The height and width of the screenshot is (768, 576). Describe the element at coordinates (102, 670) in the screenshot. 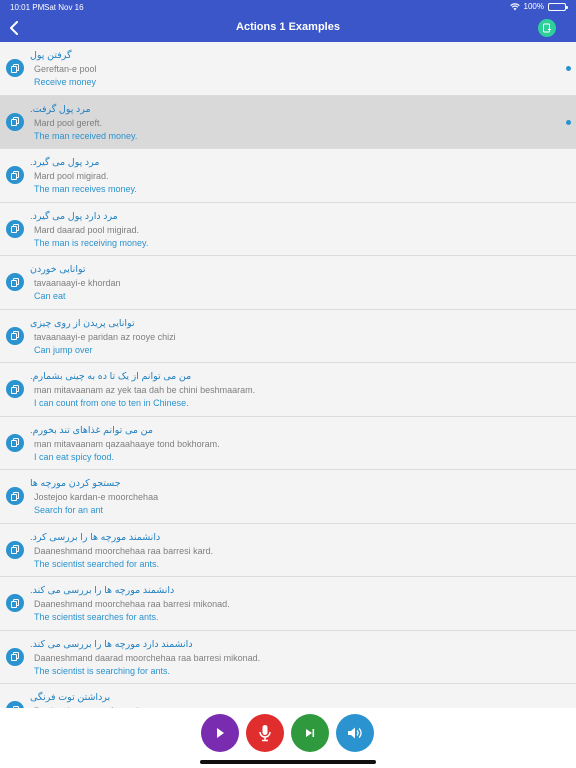

I see `english-text: The scientist is searching for ants.` at that location.